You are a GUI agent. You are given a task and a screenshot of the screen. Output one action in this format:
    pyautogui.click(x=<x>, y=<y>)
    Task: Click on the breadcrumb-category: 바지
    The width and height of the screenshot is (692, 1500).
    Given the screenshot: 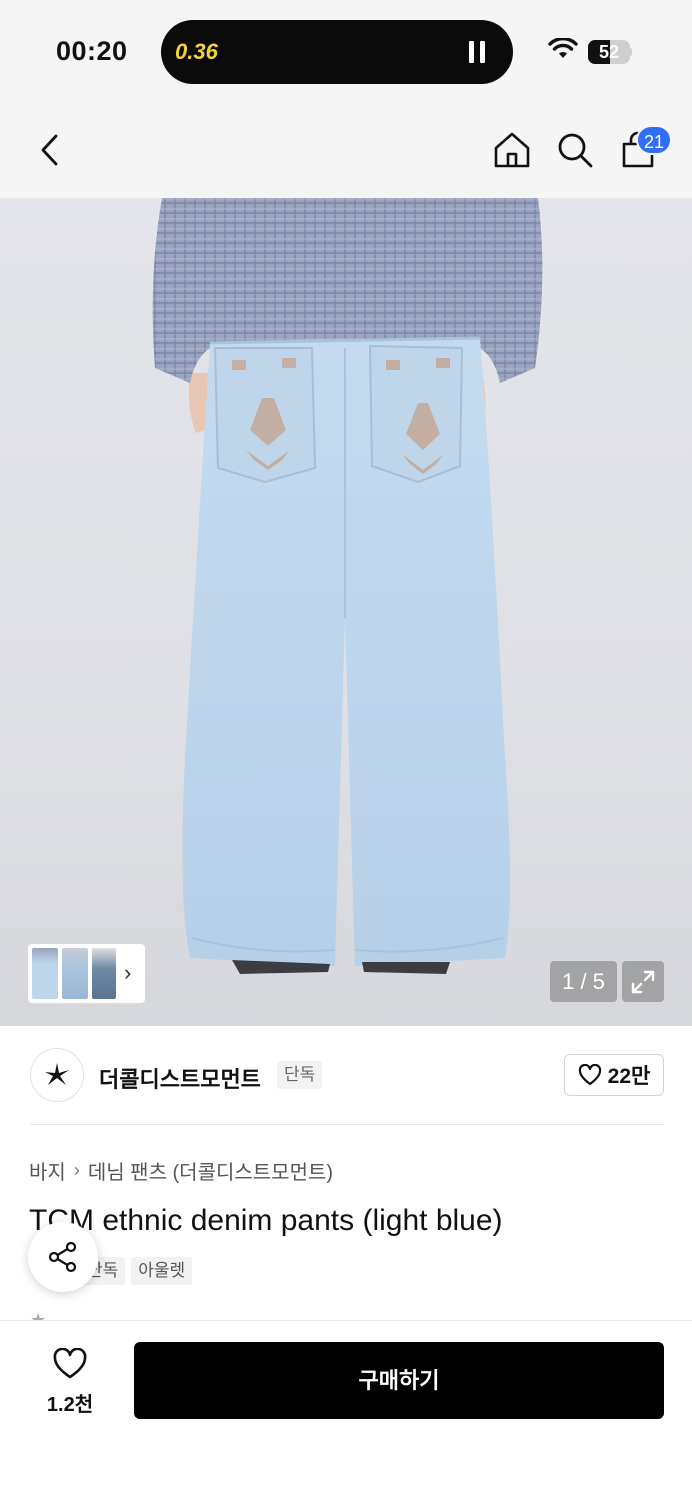 What is the action you would take?
    pyautogui.click(x=47, y=1170)
    